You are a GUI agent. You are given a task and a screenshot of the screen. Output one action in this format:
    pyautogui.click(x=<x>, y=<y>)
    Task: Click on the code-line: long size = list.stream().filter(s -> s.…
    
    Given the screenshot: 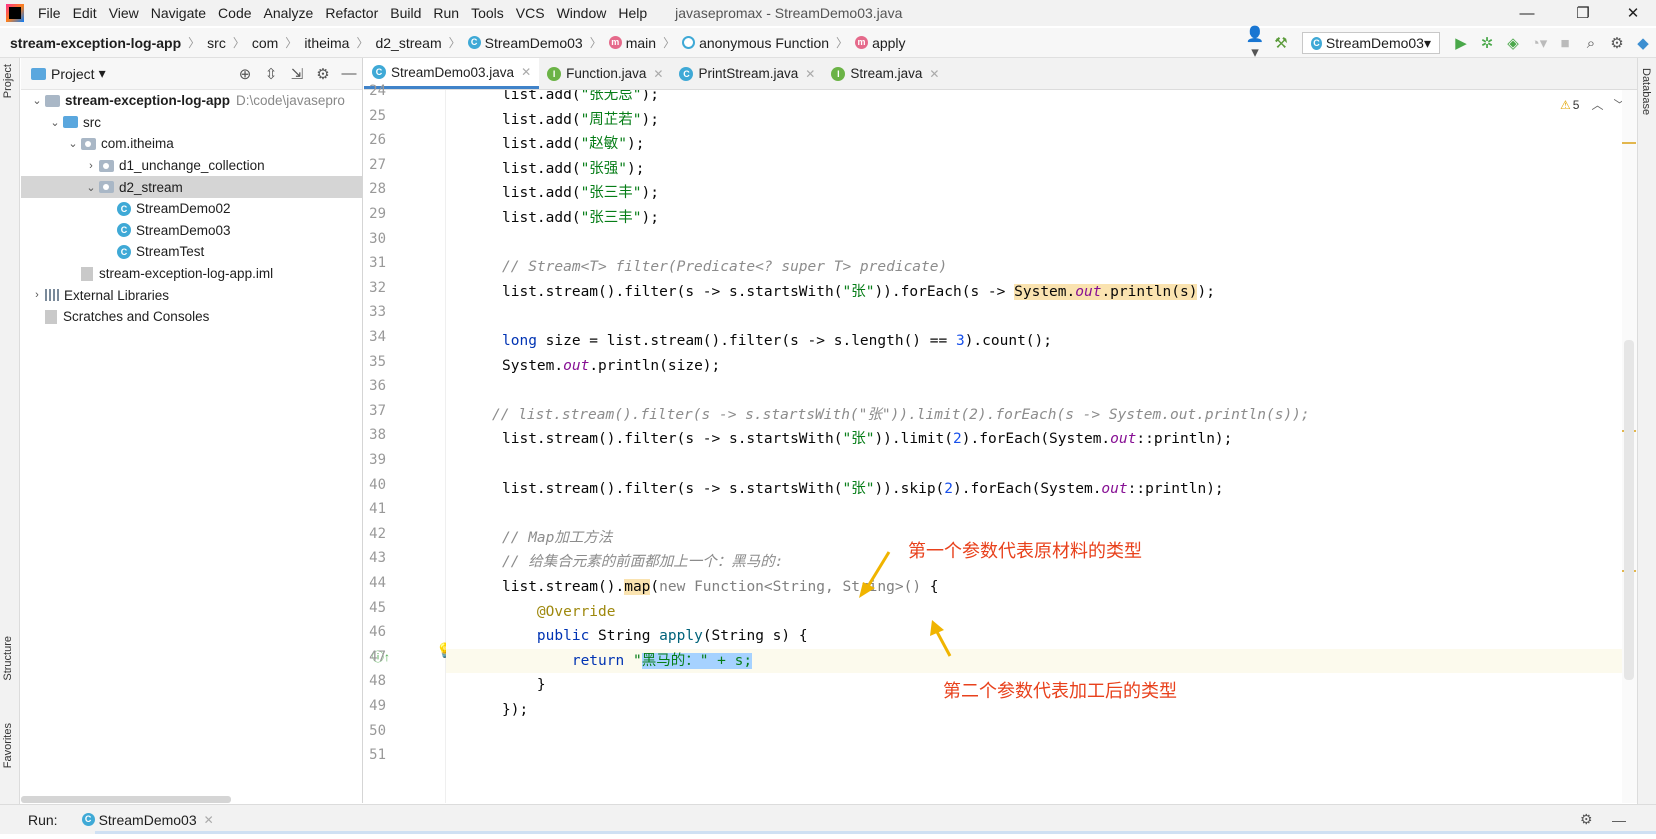 What is the action you would take?
    pyautogui.click(x=749, y=341)
    